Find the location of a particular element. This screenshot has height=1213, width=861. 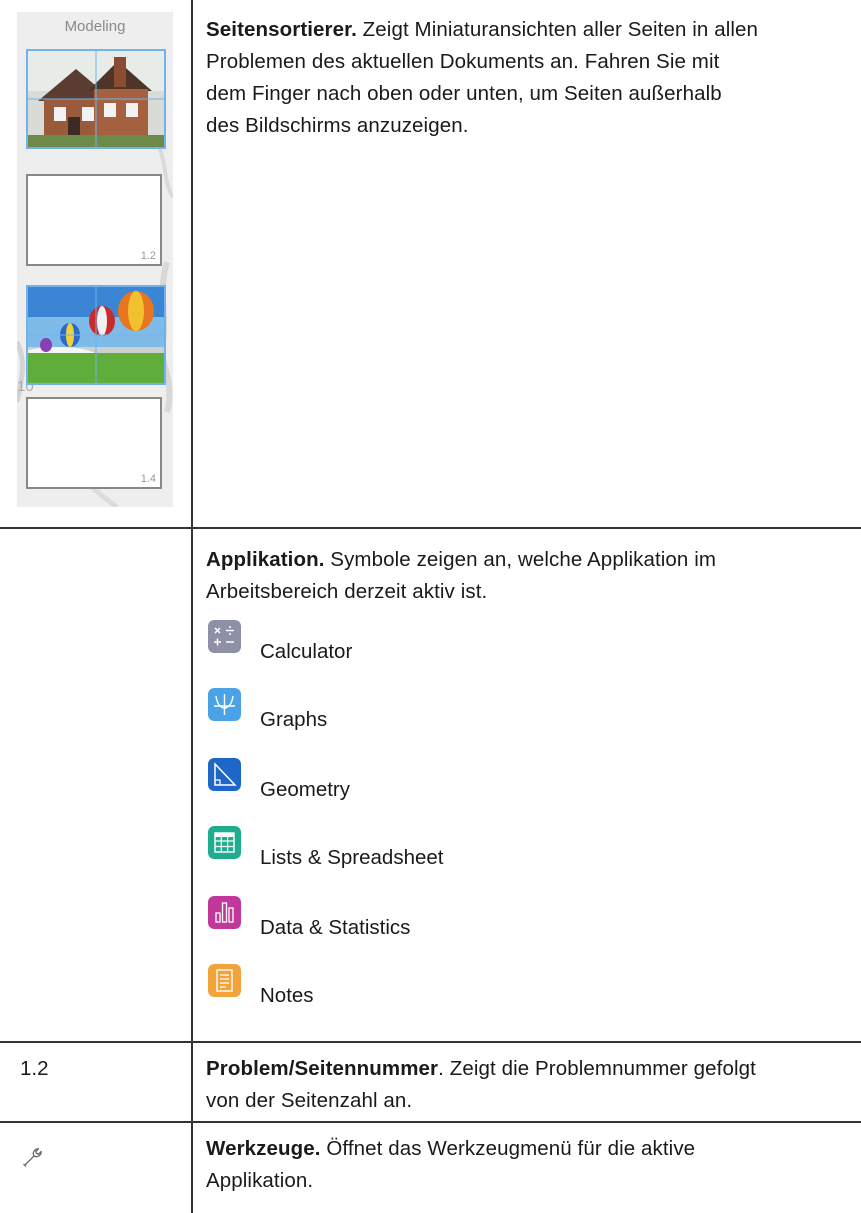

balloons-photo is located at coordinates (96, 335).